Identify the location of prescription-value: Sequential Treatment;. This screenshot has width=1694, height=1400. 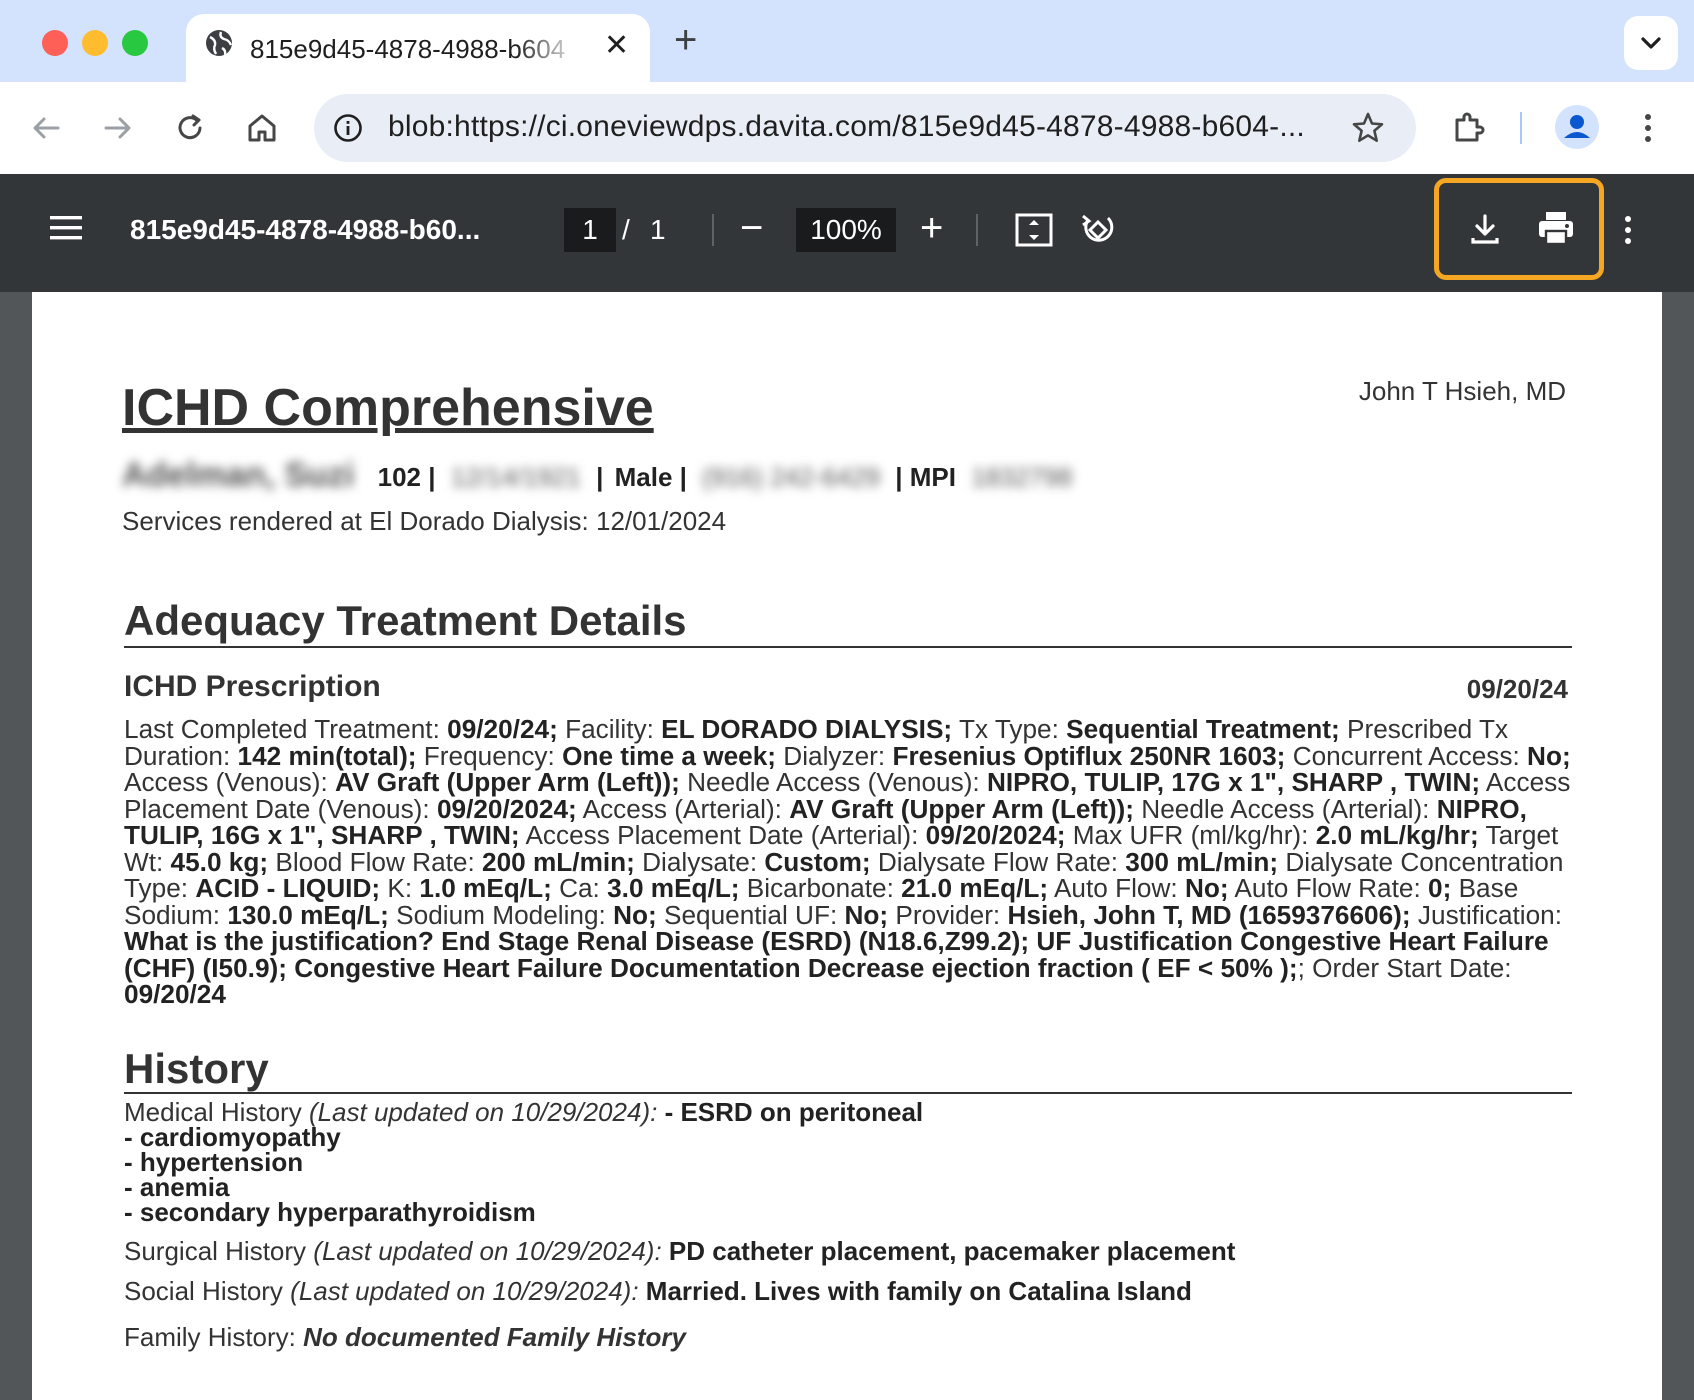
(1203, 729).